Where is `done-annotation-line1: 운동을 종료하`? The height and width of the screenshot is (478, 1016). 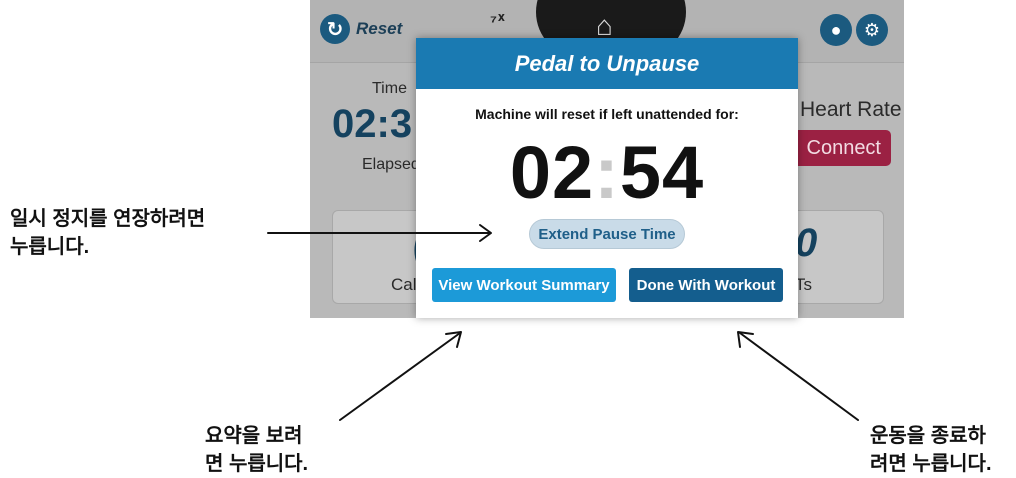
done-annotation-line1: 운동을 종료하 is located at coordinates (928, 436).